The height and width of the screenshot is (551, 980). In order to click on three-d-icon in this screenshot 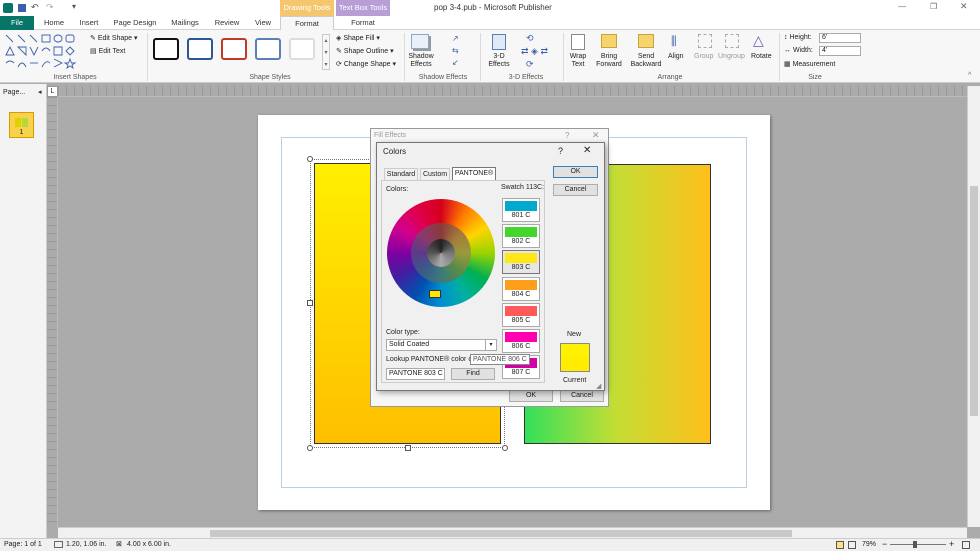, I will do `click(499, 42)`.